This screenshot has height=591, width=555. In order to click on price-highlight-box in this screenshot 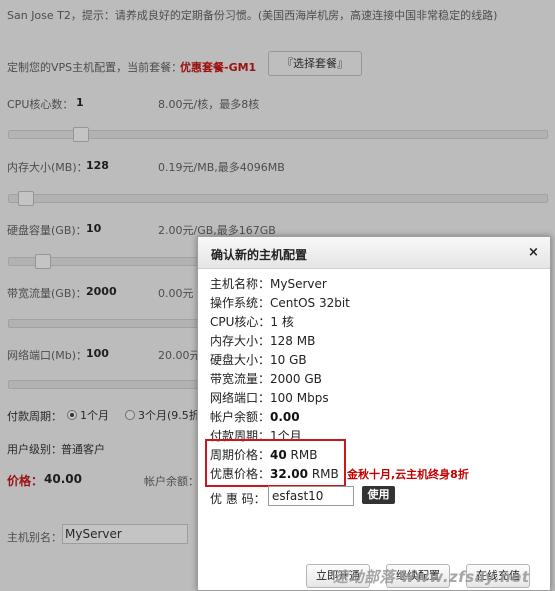, I will do `click(275, 463)`.